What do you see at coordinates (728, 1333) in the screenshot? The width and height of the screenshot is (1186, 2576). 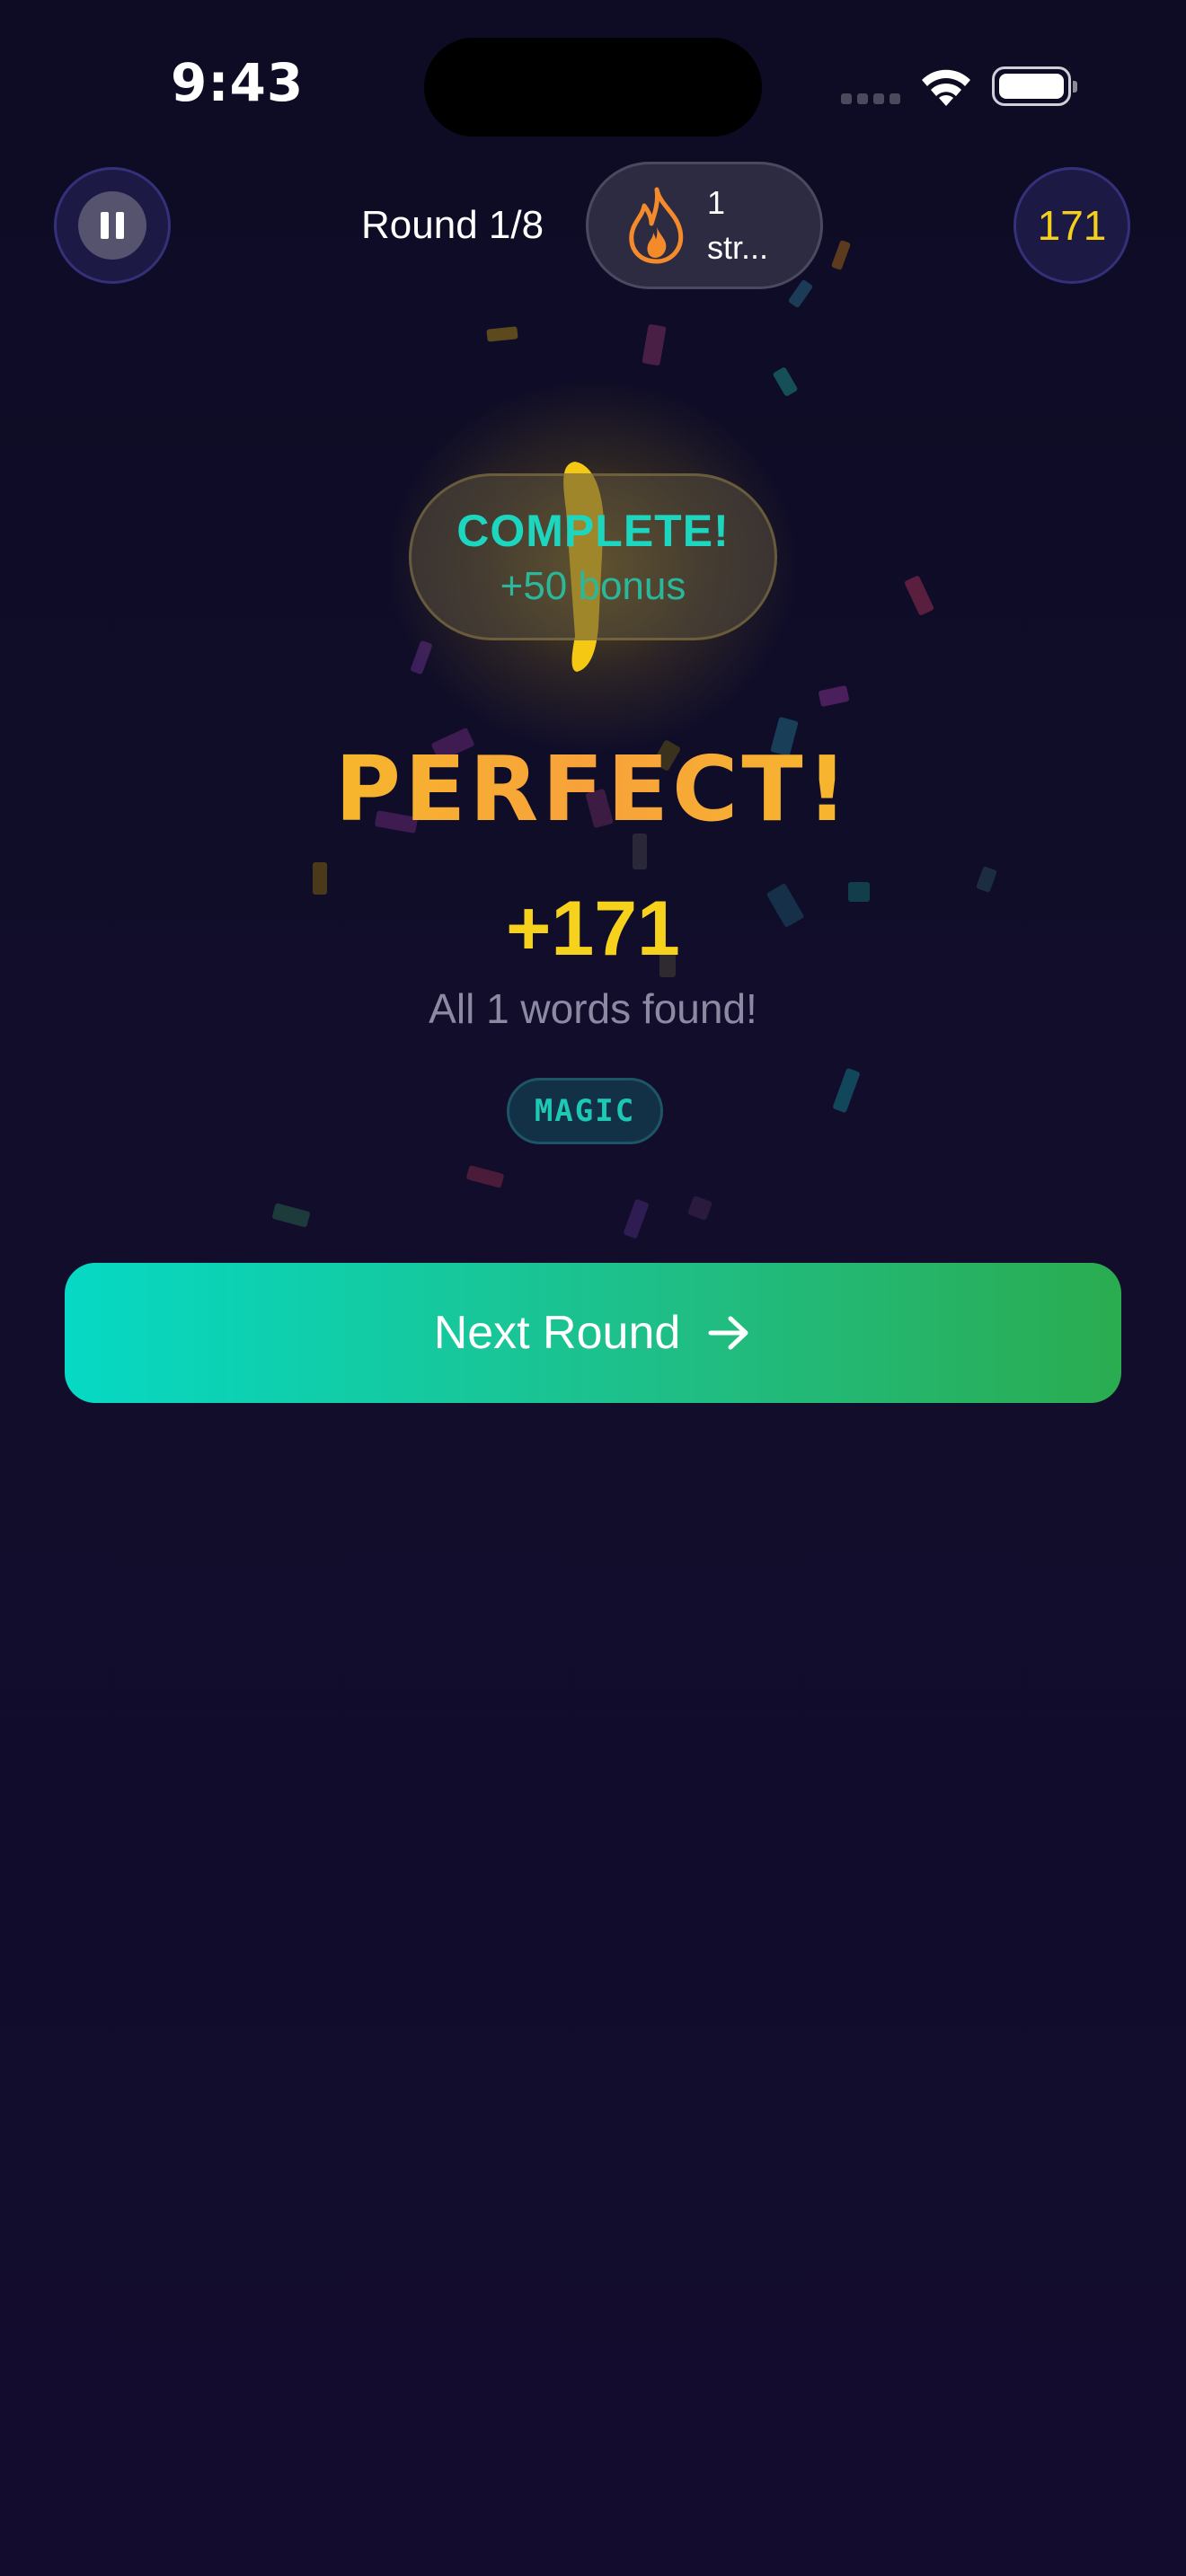 I see `arrow-right-icon` at bounding box center [728, 1333].